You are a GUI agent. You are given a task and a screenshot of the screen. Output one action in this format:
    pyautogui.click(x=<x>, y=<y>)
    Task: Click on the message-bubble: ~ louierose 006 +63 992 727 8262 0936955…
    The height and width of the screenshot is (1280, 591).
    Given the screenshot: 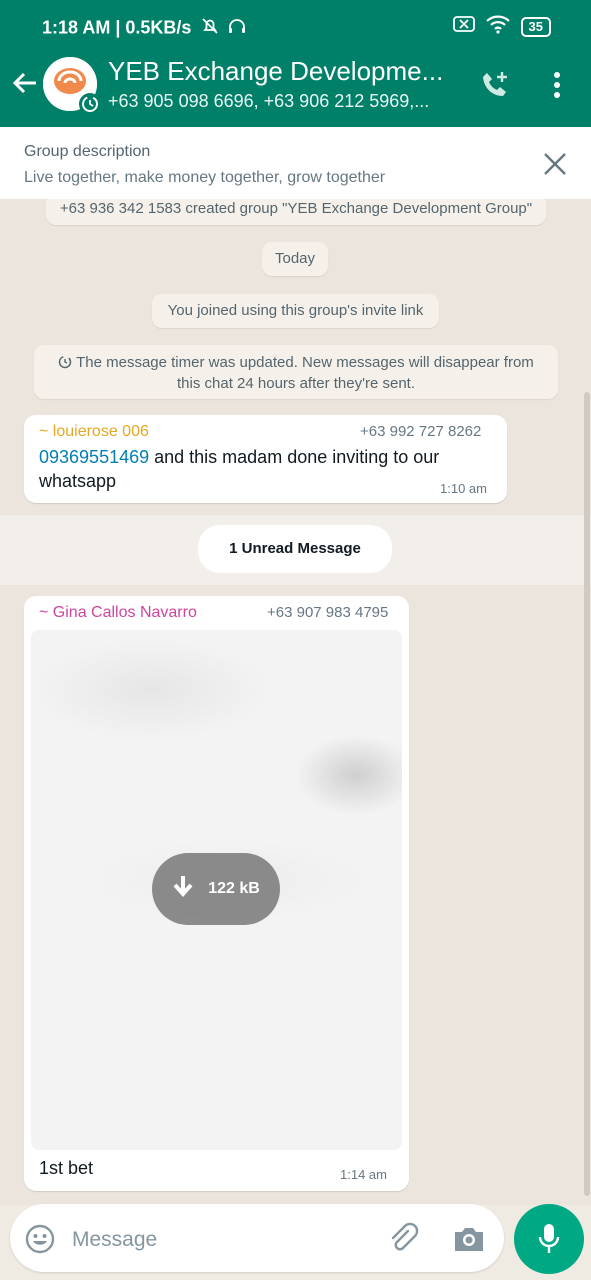 What is the action you would take?
    pyautogui.click(x=265, y=459)
    